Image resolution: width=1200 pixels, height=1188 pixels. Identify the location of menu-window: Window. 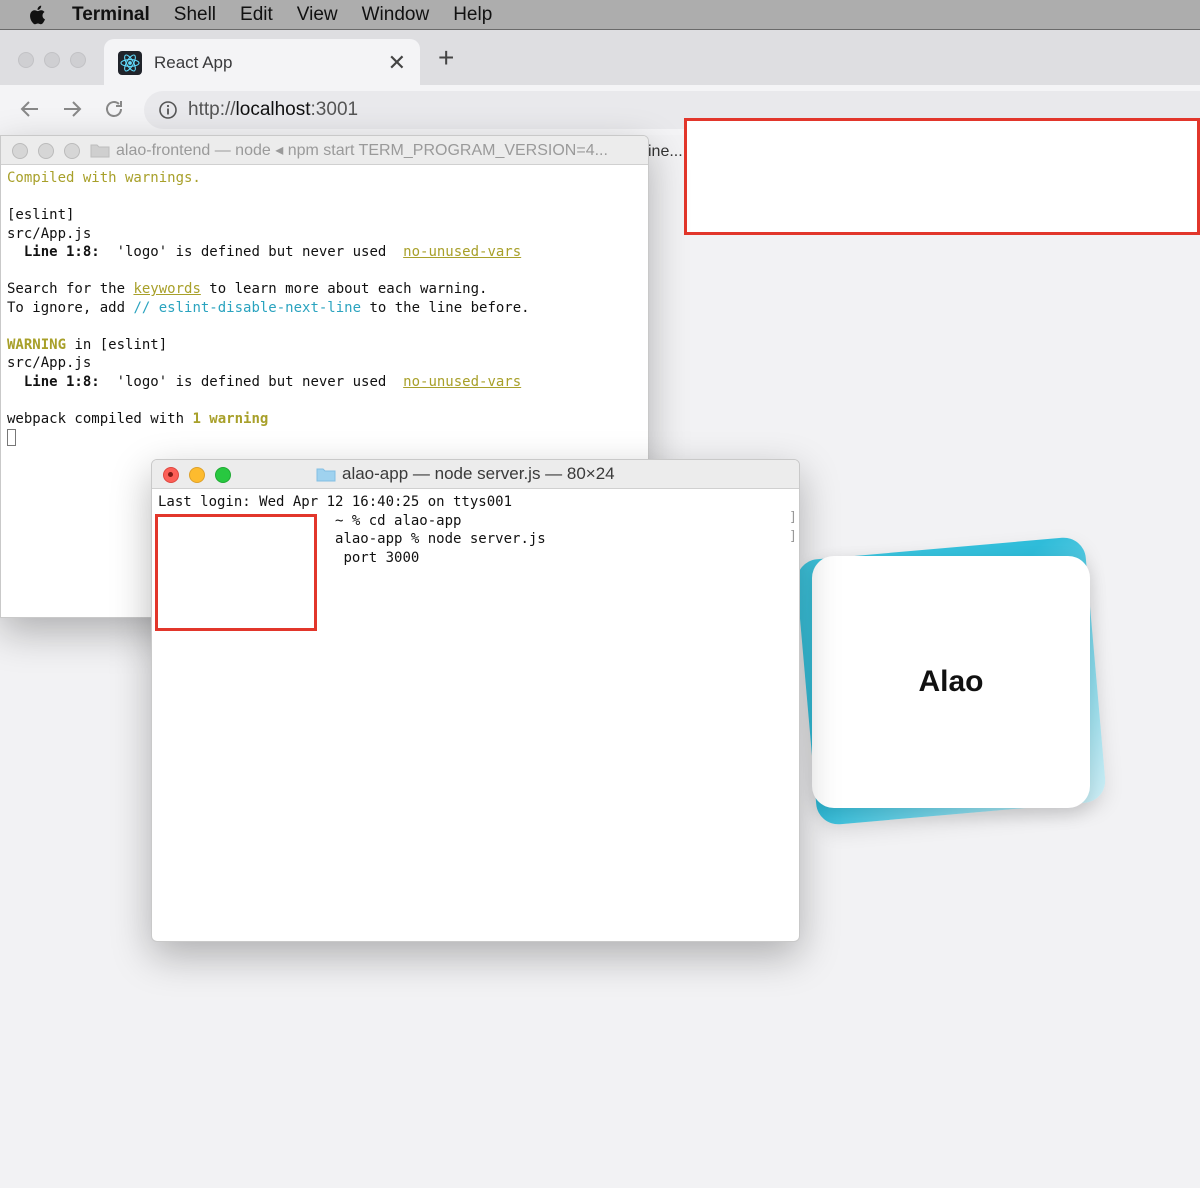
(396, 15).